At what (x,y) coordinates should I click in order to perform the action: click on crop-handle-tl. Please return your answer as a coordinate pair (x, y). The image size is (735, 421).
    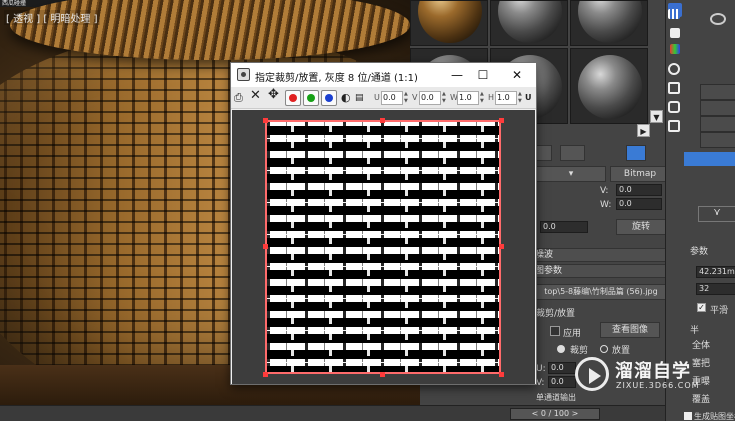
    Looking at the image, I should click on (265, 120).